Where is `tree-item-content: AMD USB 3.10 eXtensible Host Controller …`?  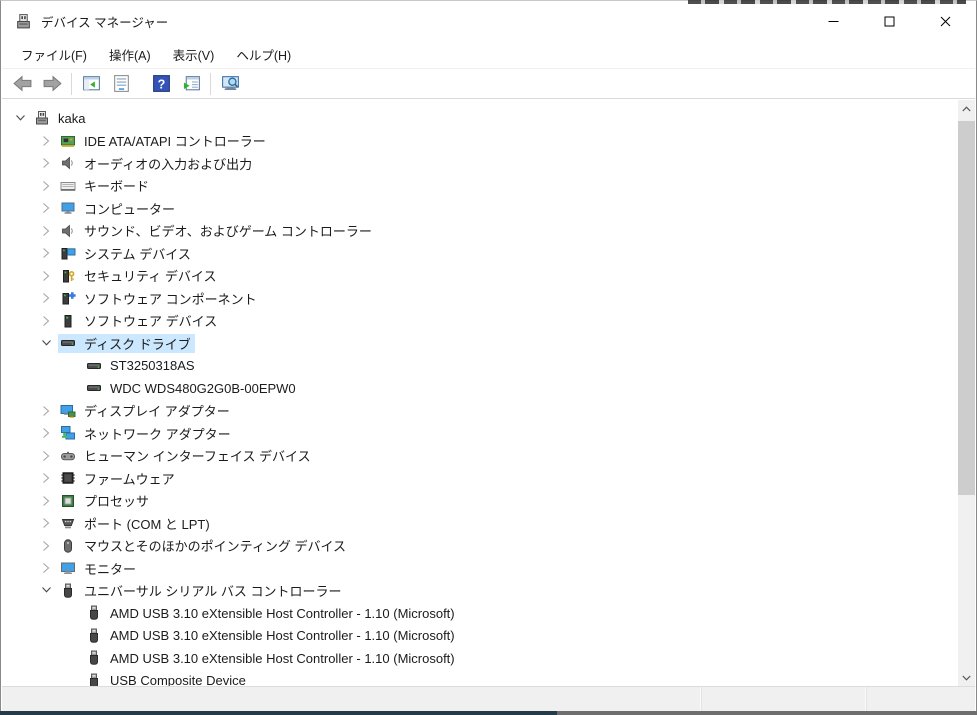
tree-item-content: AMD USB 3.10 eXtensible Host Controller … is located at coordinates (271, 658).